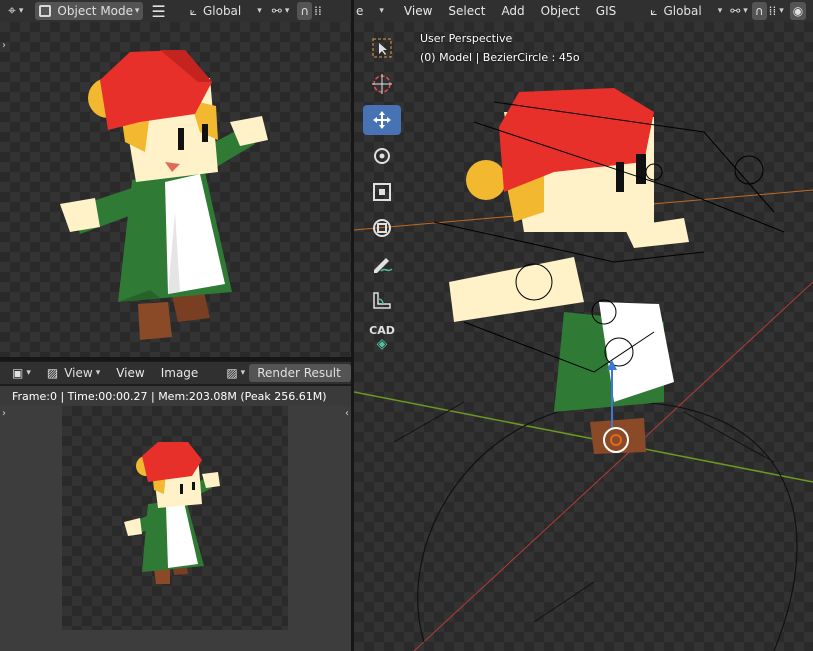  I want to click on cad-tool-button: CAD ◈, so click(382, 338).